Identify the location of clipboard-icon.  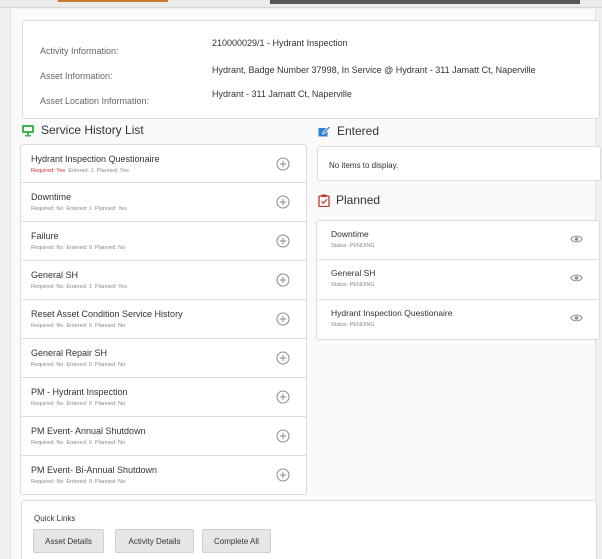
(324, 200).